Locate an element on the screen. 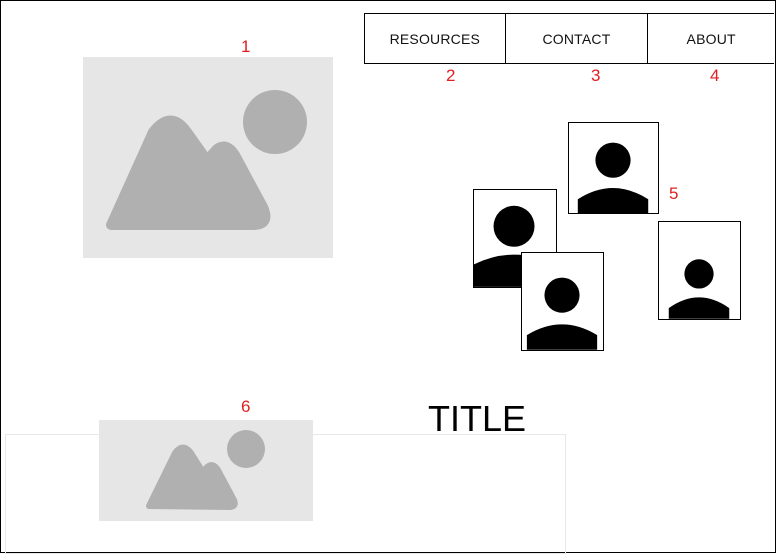 The image size is (778, 556). annotation-3: 3 is located at coordinates (596, 75).